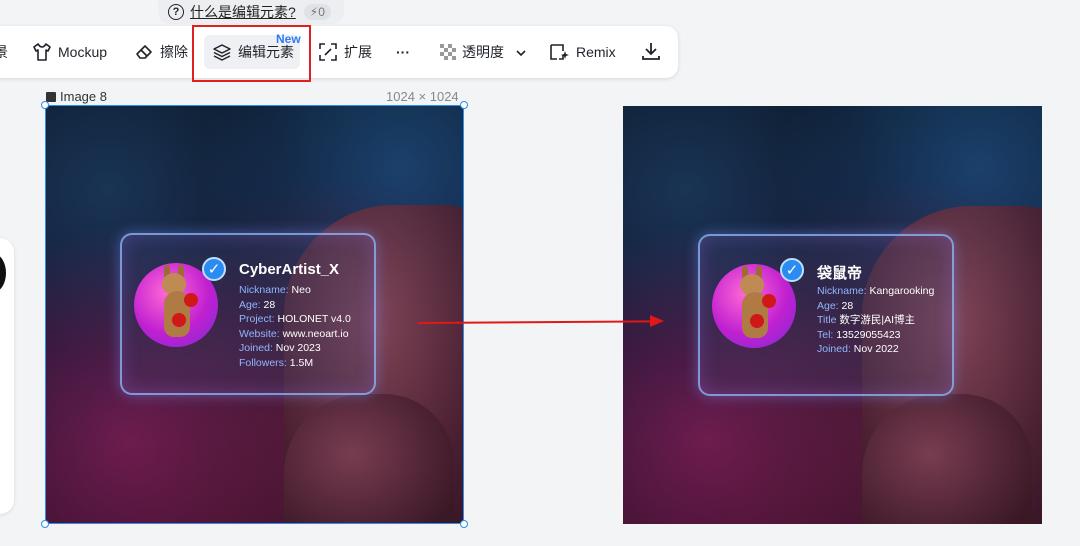  What do you see at coordinates (45, 524) in the screenshot?
I see `resize-handle-bottom-left` at bounding box center [45, 524].